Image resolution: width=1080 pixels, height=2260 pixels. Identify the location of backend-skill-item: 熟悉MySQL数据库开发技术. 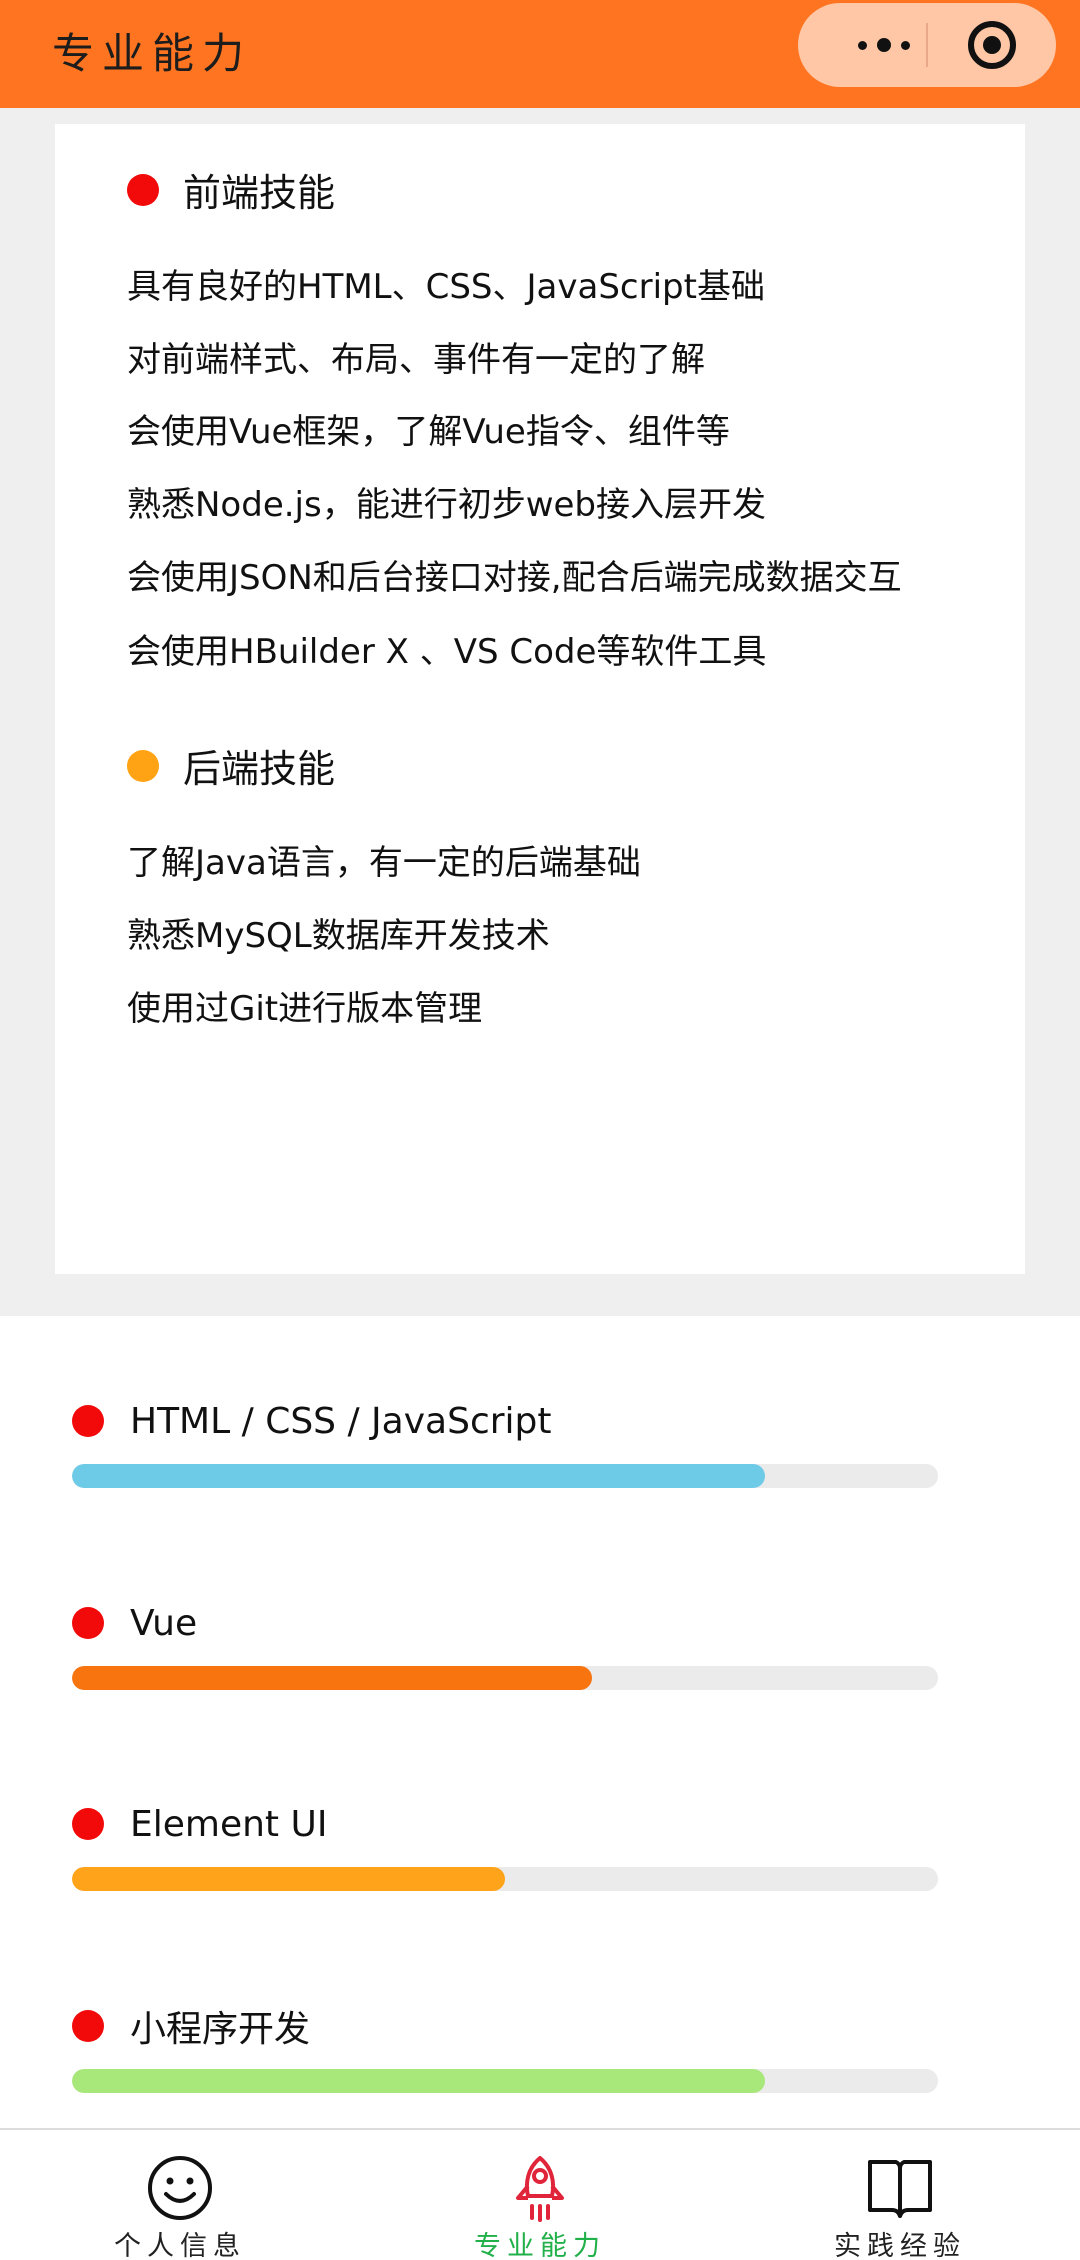
(338, 936).